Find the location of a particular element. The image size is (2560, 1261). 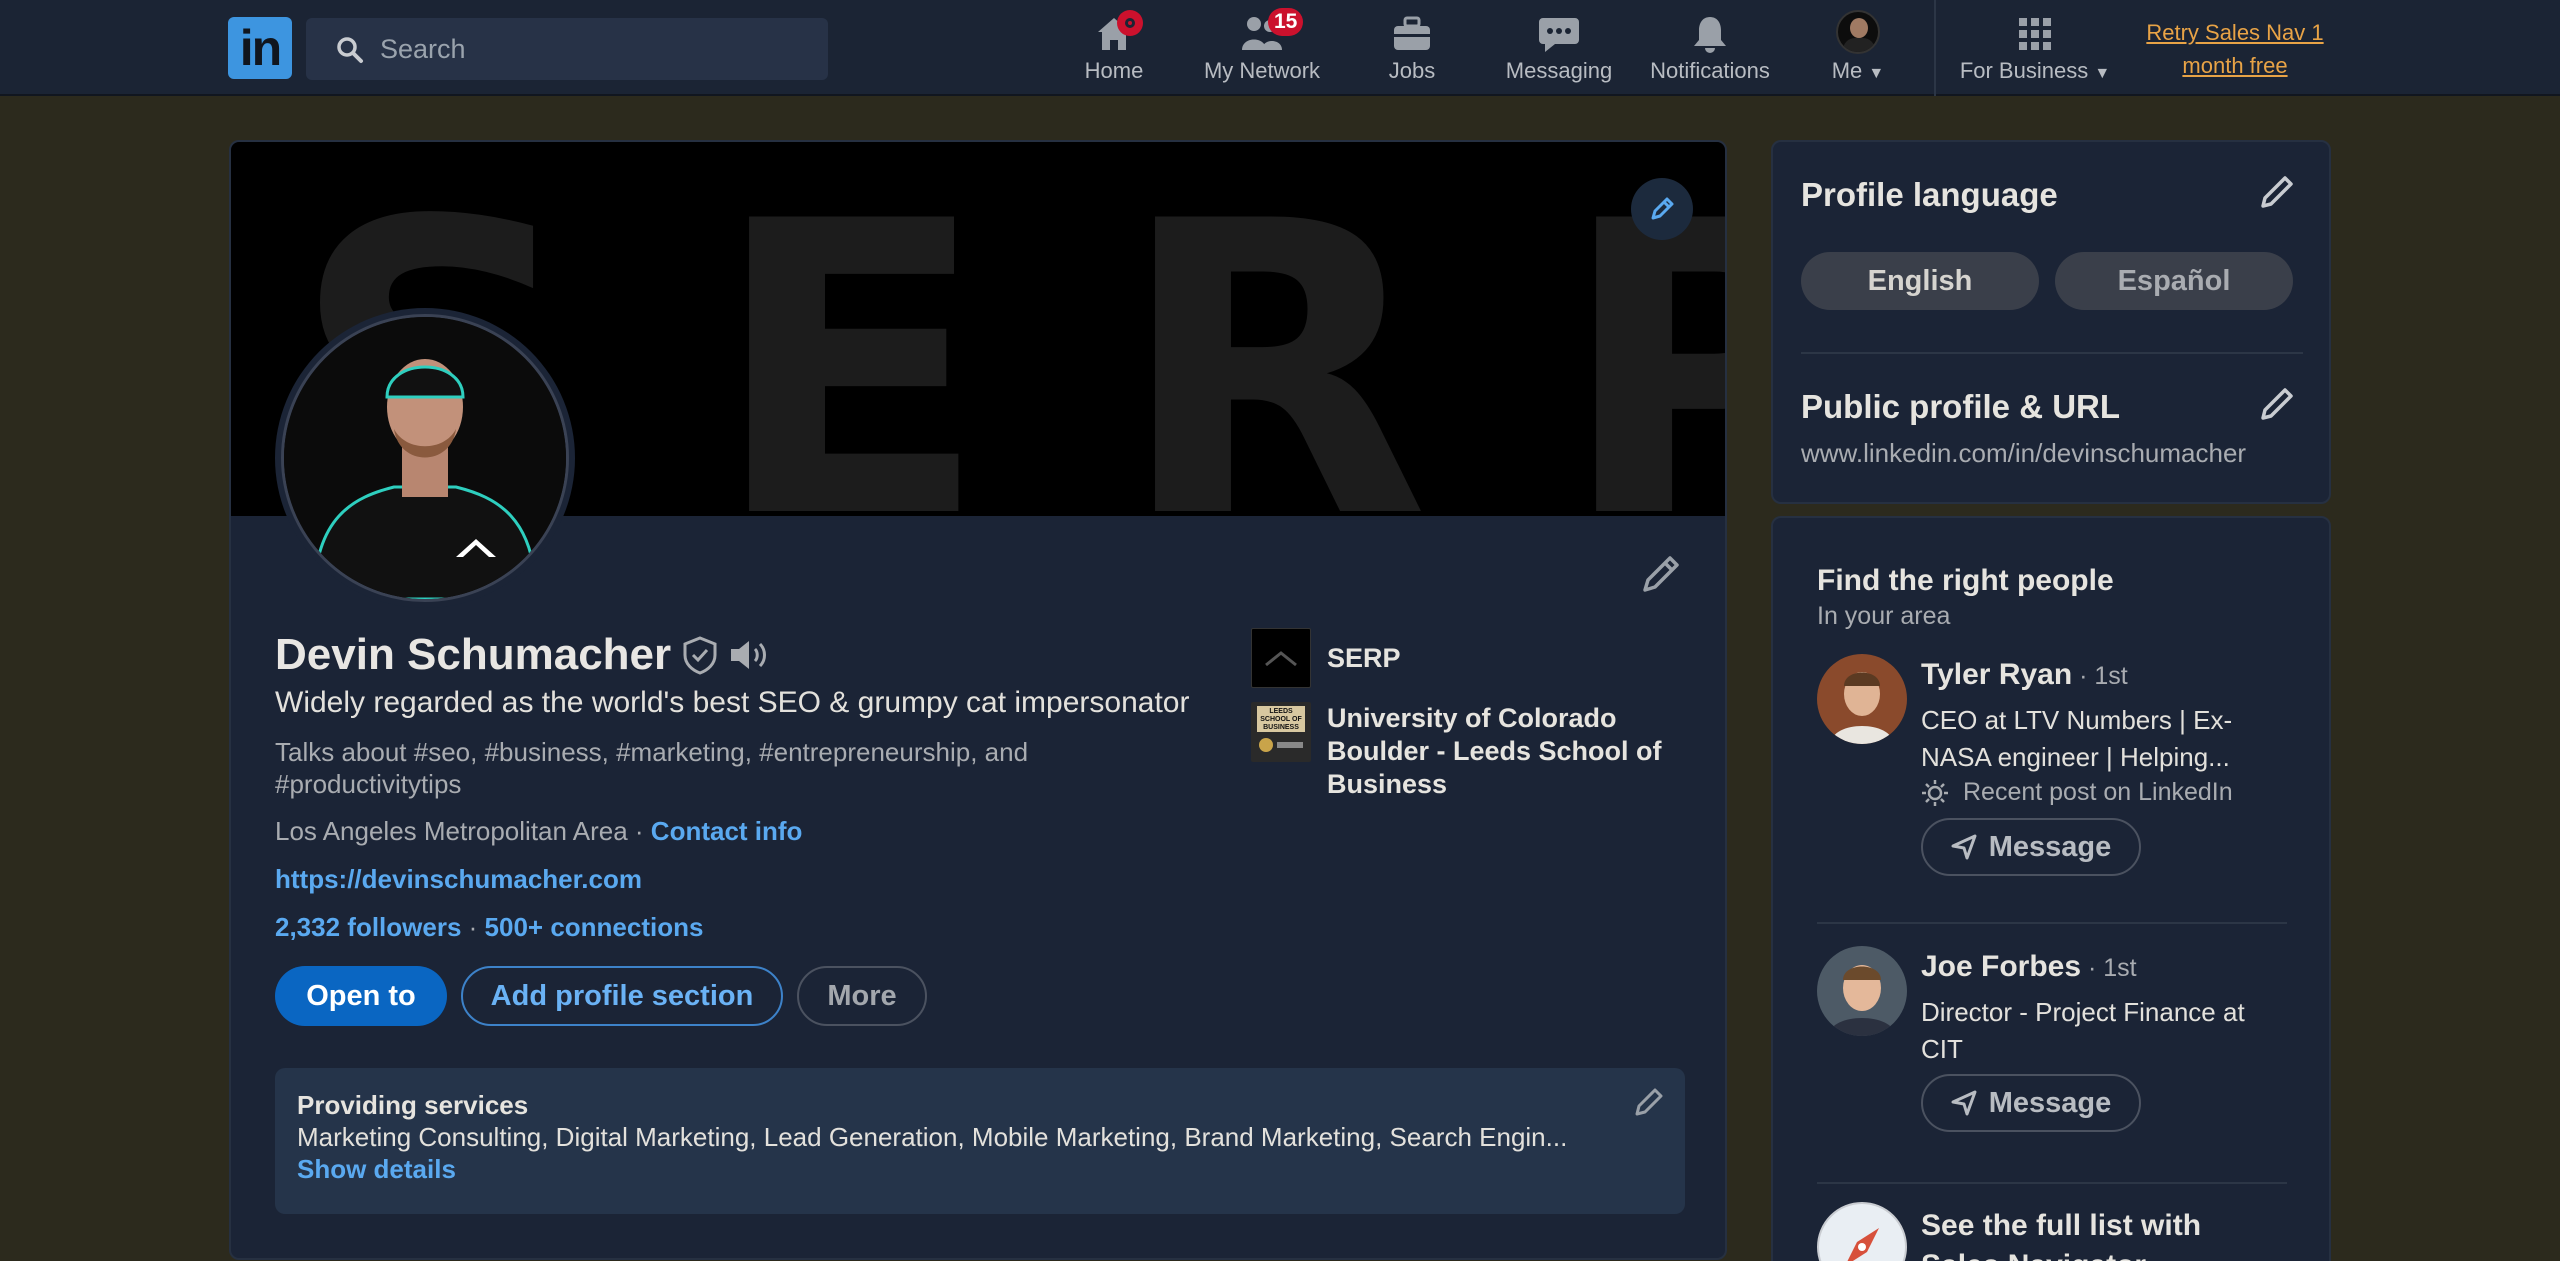

nav-jobs: Jobs is located at coordinates (1412, 50).